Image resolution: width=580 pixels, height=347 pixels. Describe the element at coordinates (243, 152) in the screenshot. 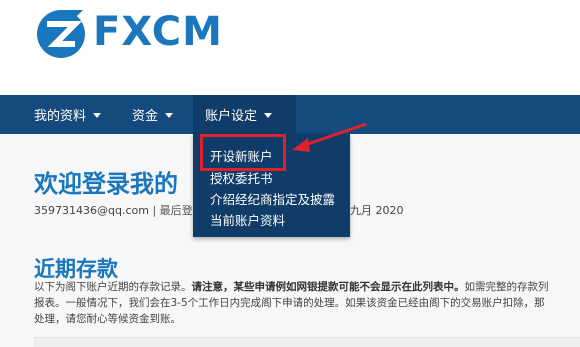

I see `highlight-annotation` at that location.